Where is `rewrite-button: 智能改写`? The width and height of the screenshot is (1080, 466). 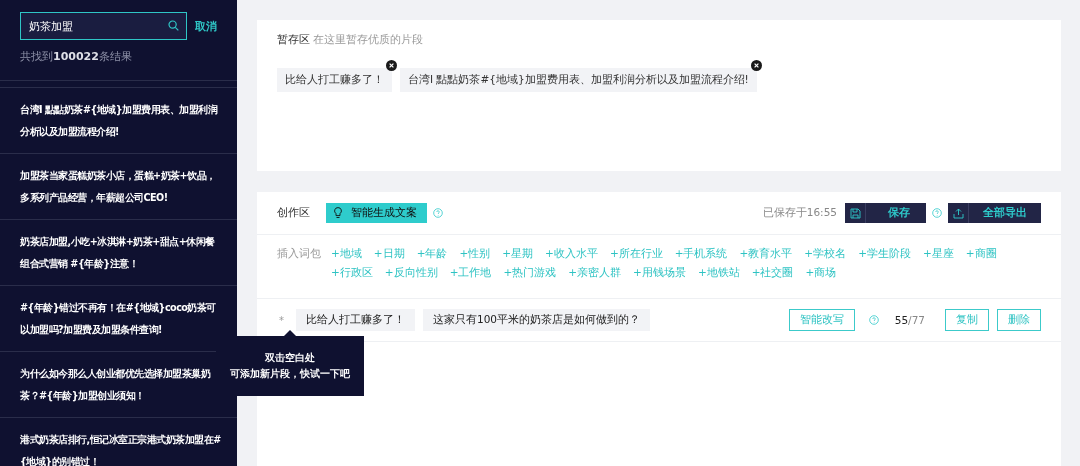
rewrite-button: 智能改写 is located at coordinates (821, 320).